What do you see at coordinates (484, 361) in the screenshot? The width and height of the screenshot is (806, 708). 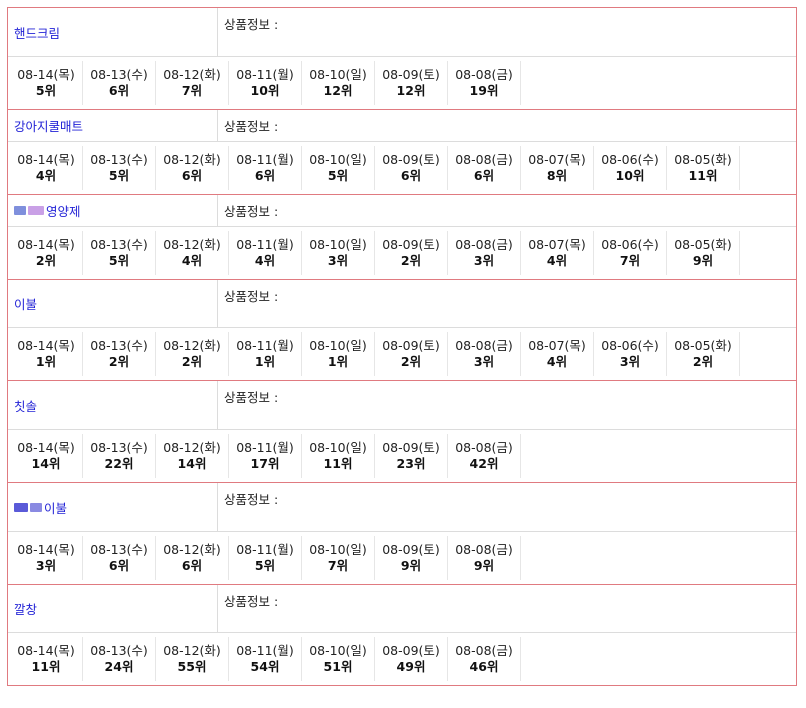 I see `rank-value: 3위` at bounding box center [484, 361].